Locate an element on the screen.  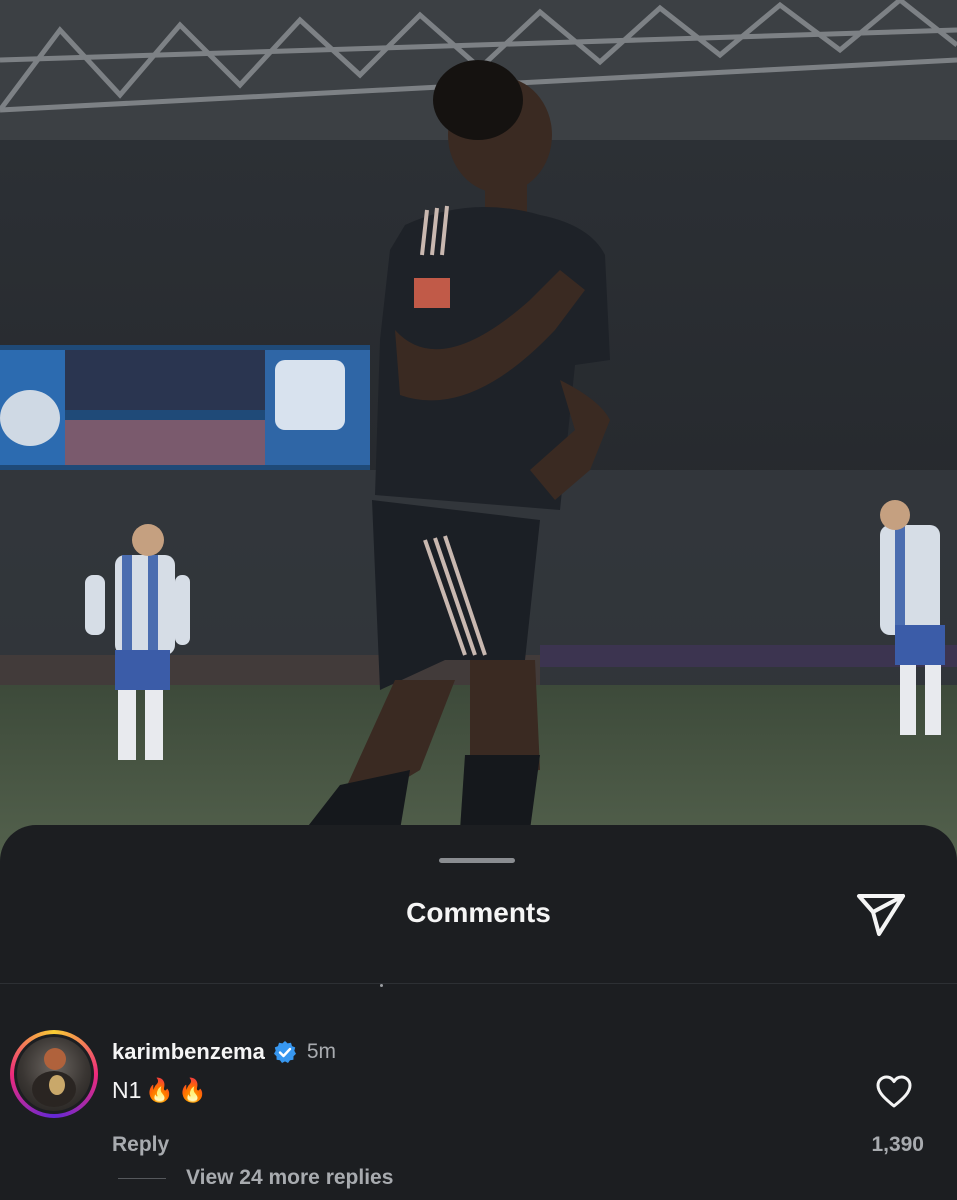
sheet-divider is located at coordinates (478, 983).